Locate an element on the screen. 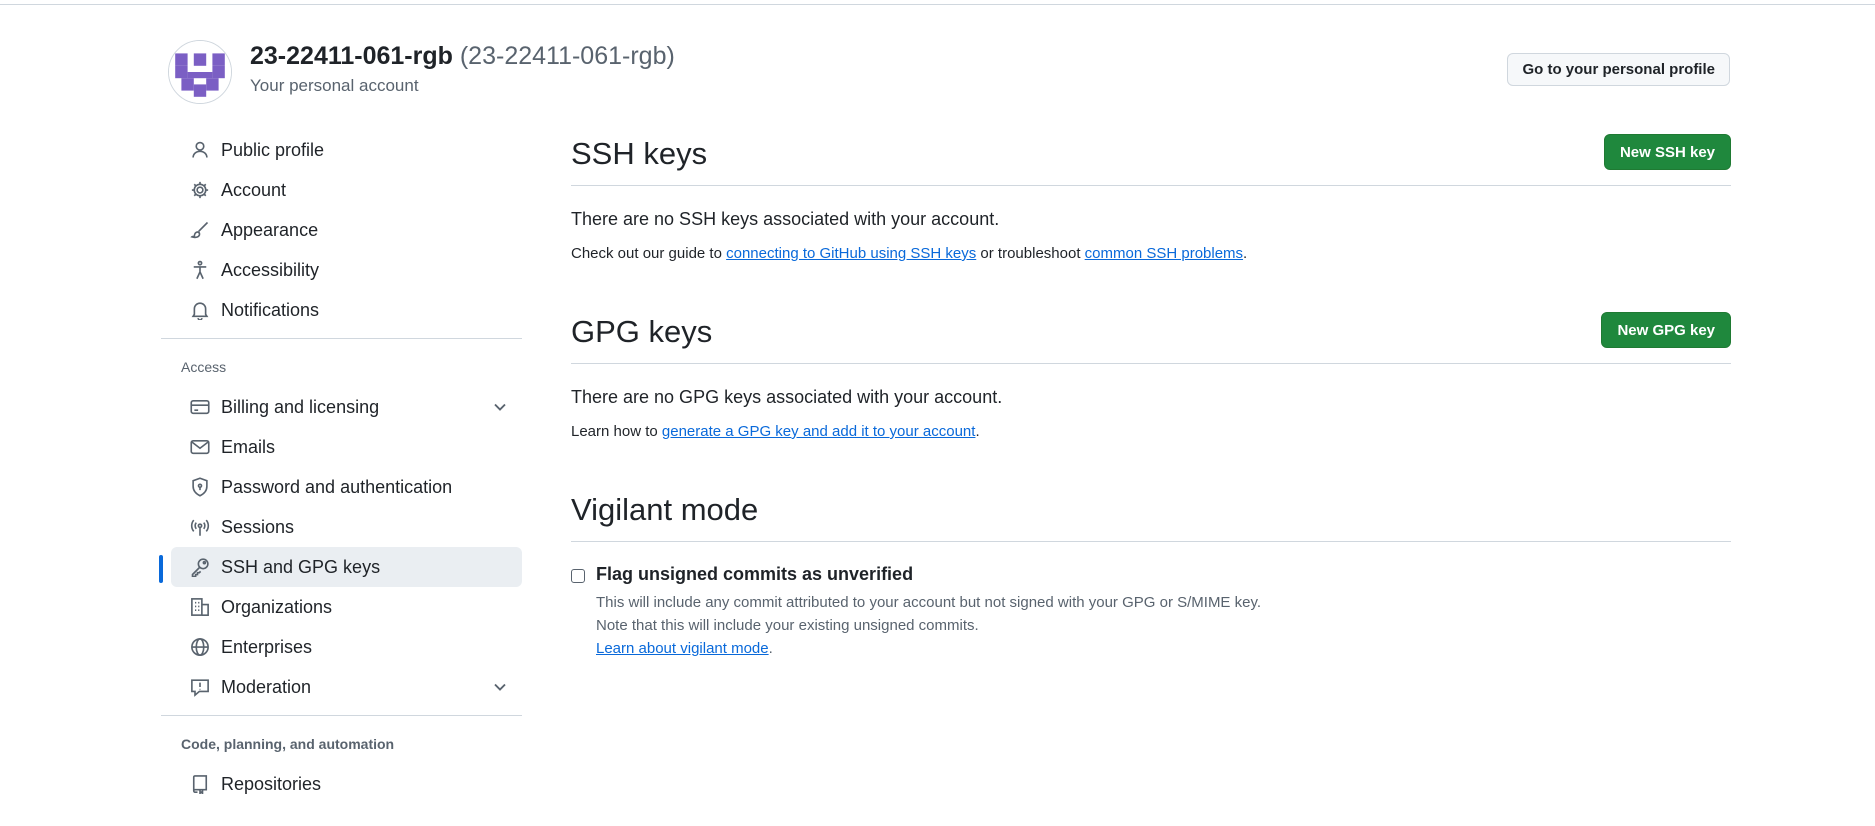  shield-lock-icon is located at coordinates (200, 487).